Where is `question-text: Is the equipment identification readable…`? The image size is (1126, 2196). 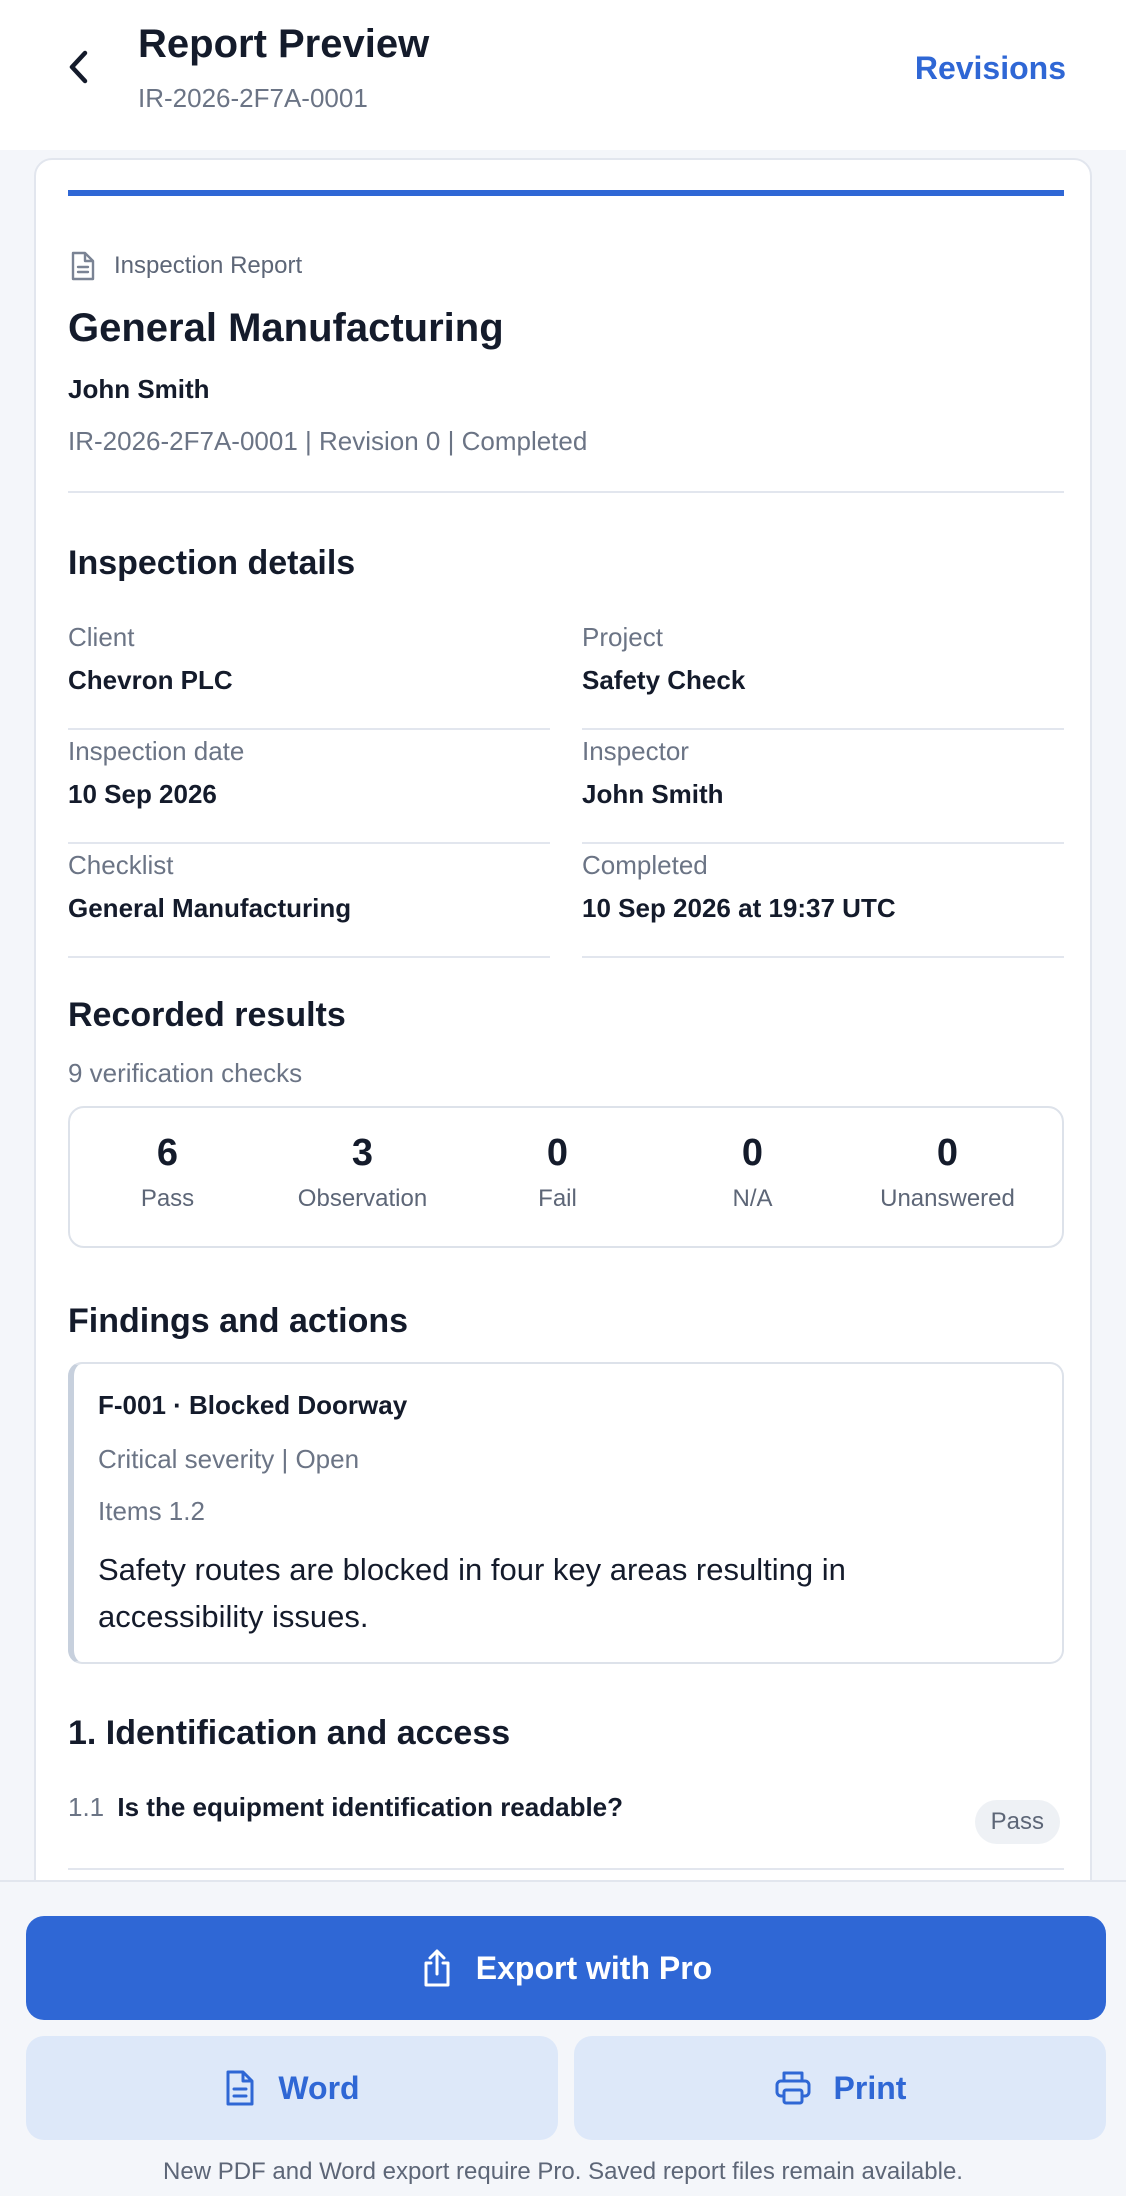 question-text: Is the equipment identification readable… is located at coordinates (370, 1807).